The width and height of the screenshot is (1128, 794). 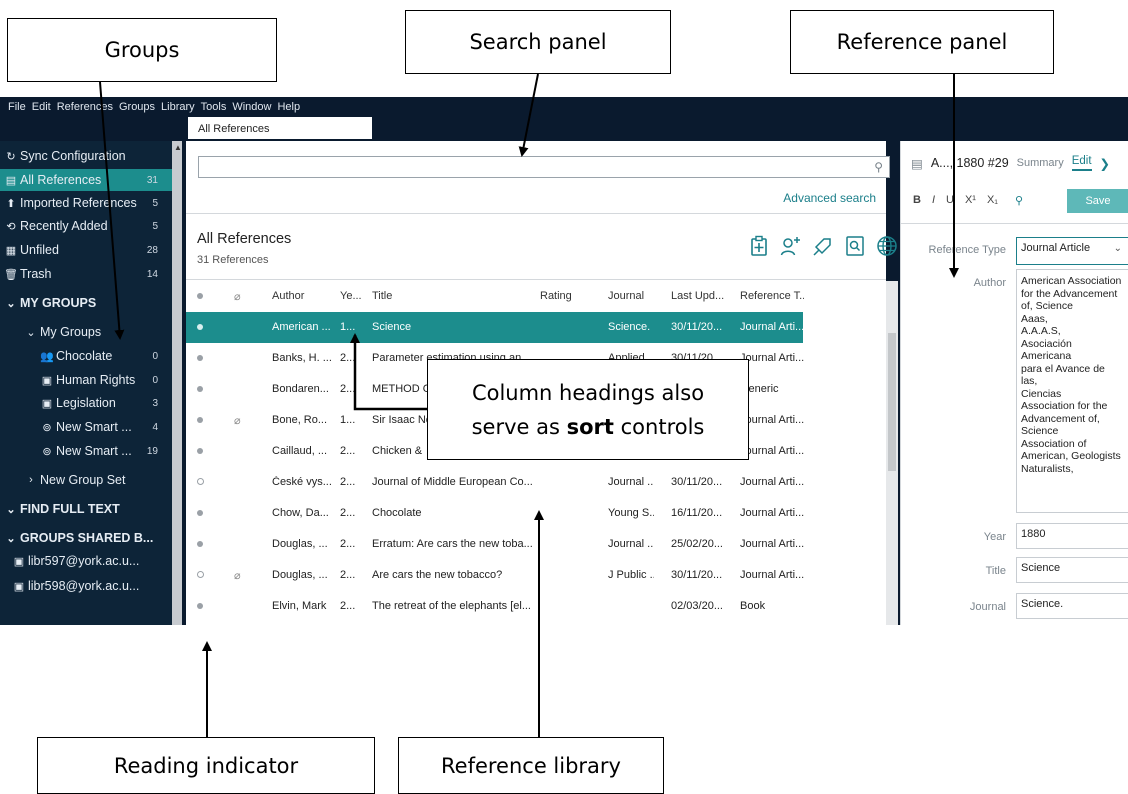 What do you see at coordinates (631, 296) in the screenshot?
I see `sort-journal-header: Journal` at bounding box center [631, 296].